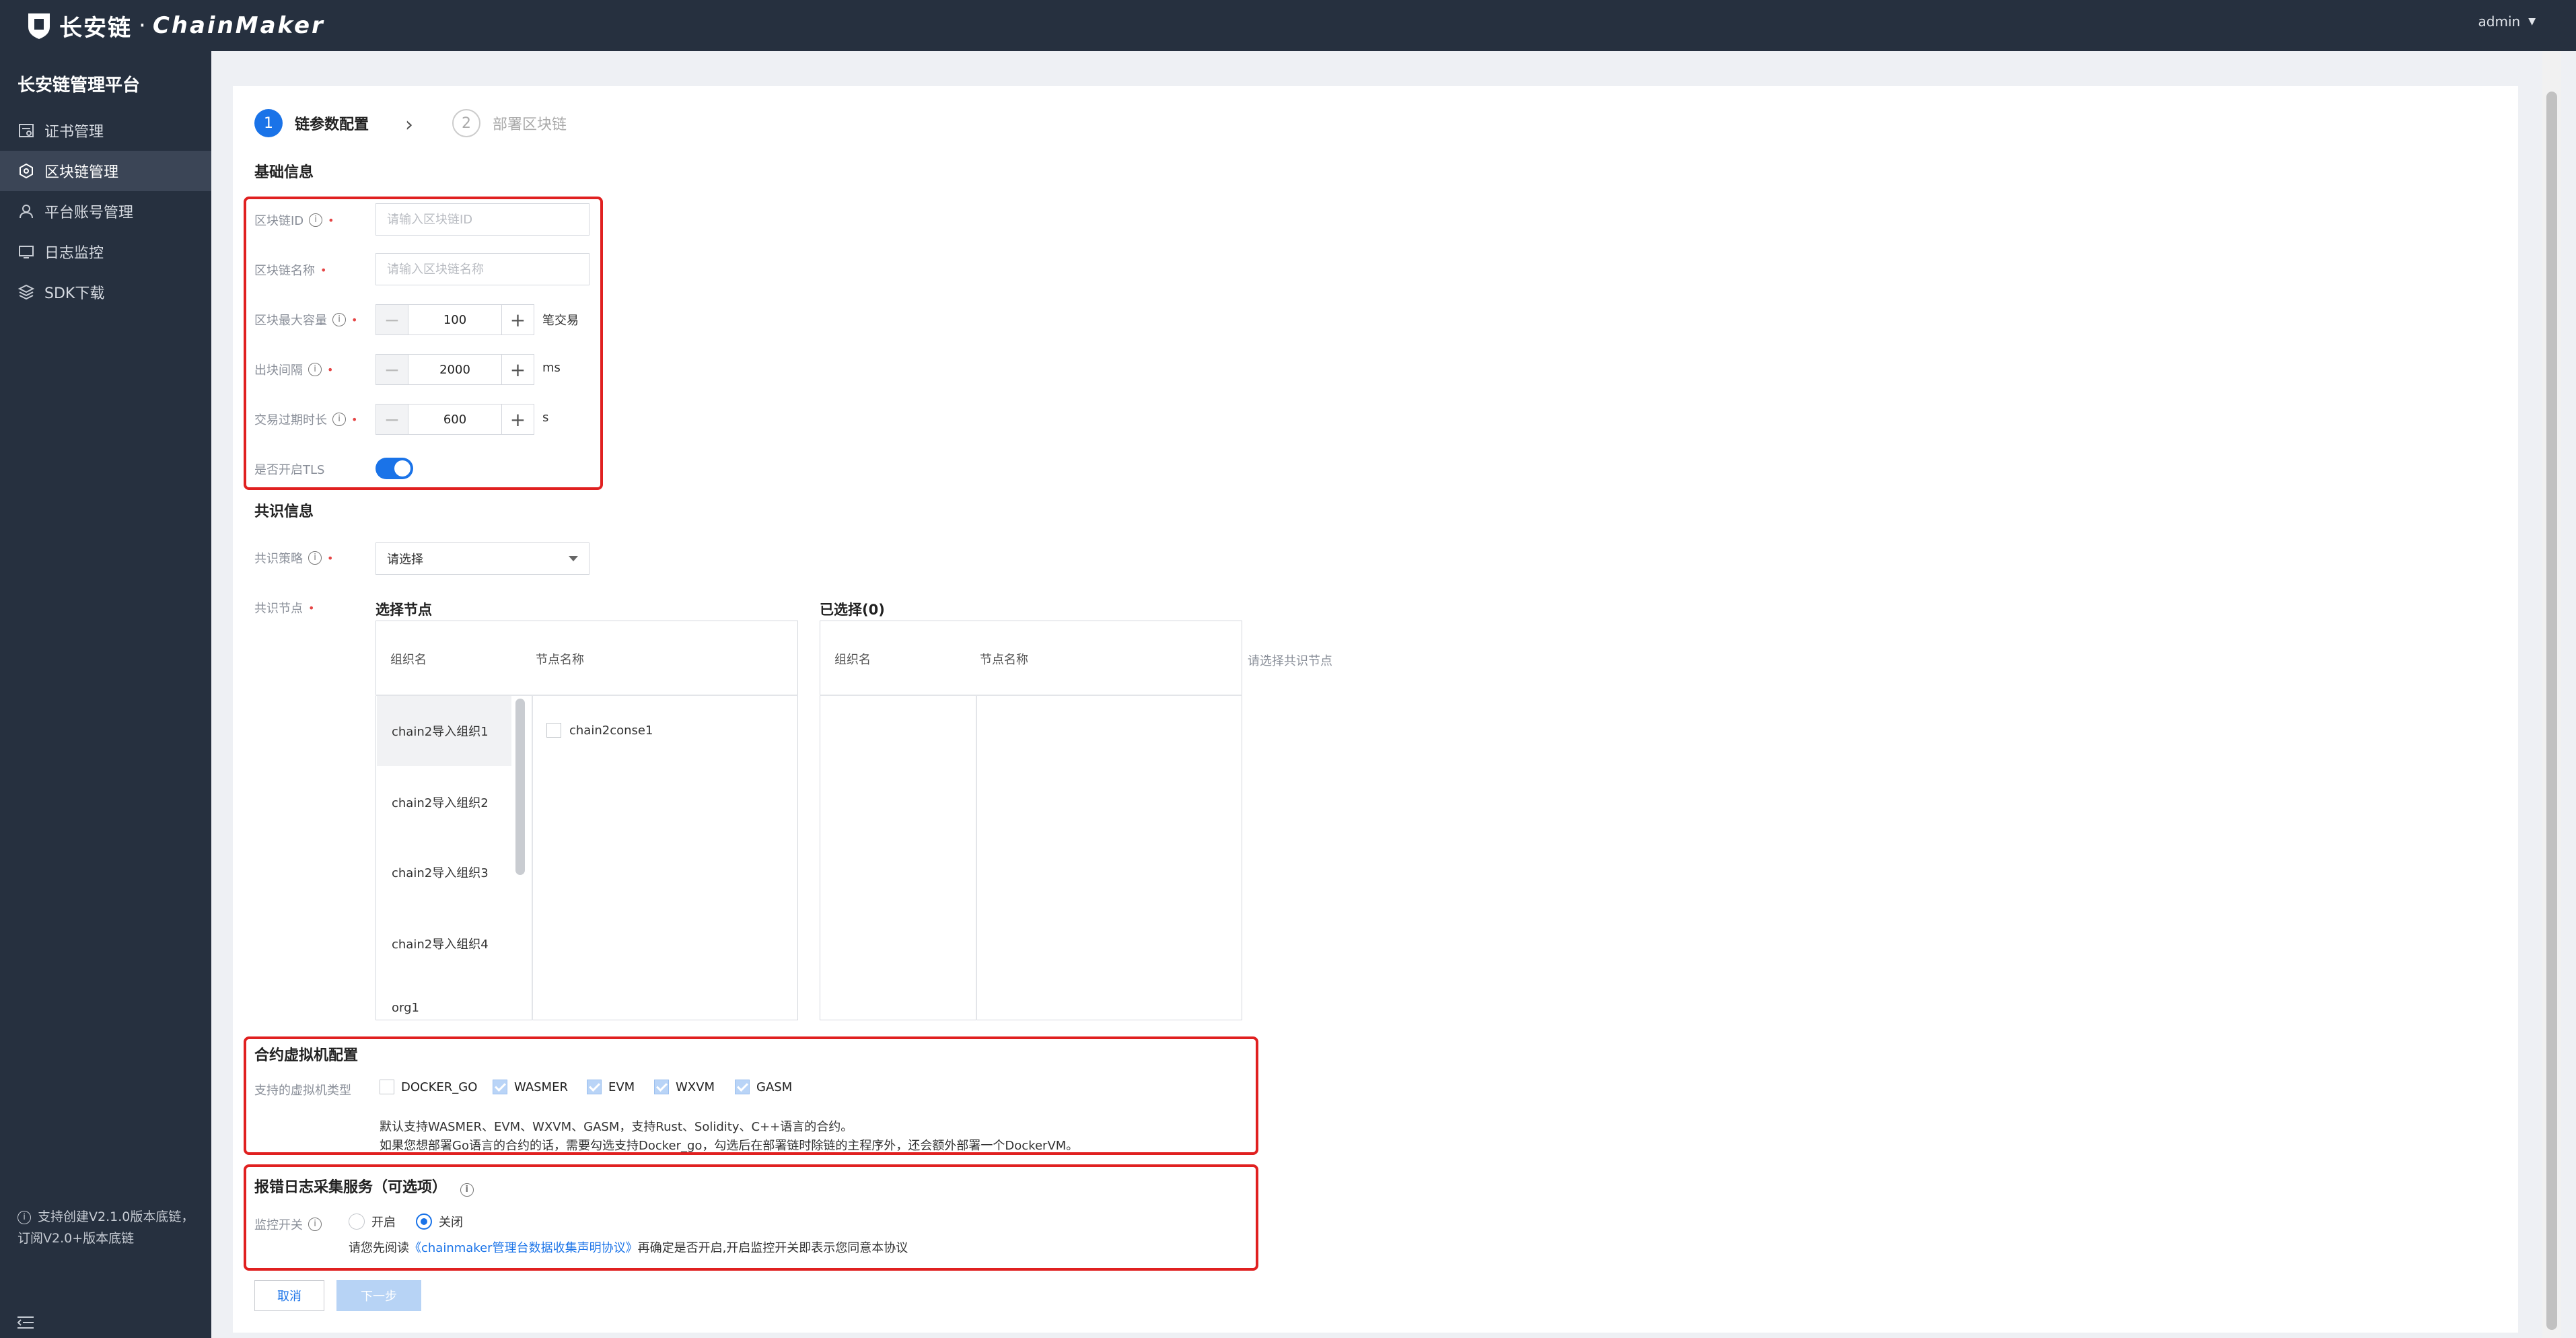  Describe the element at coordinates (294, 220) in the screenshot. I see `chain-id-label: 区块链ID i •` at that location.